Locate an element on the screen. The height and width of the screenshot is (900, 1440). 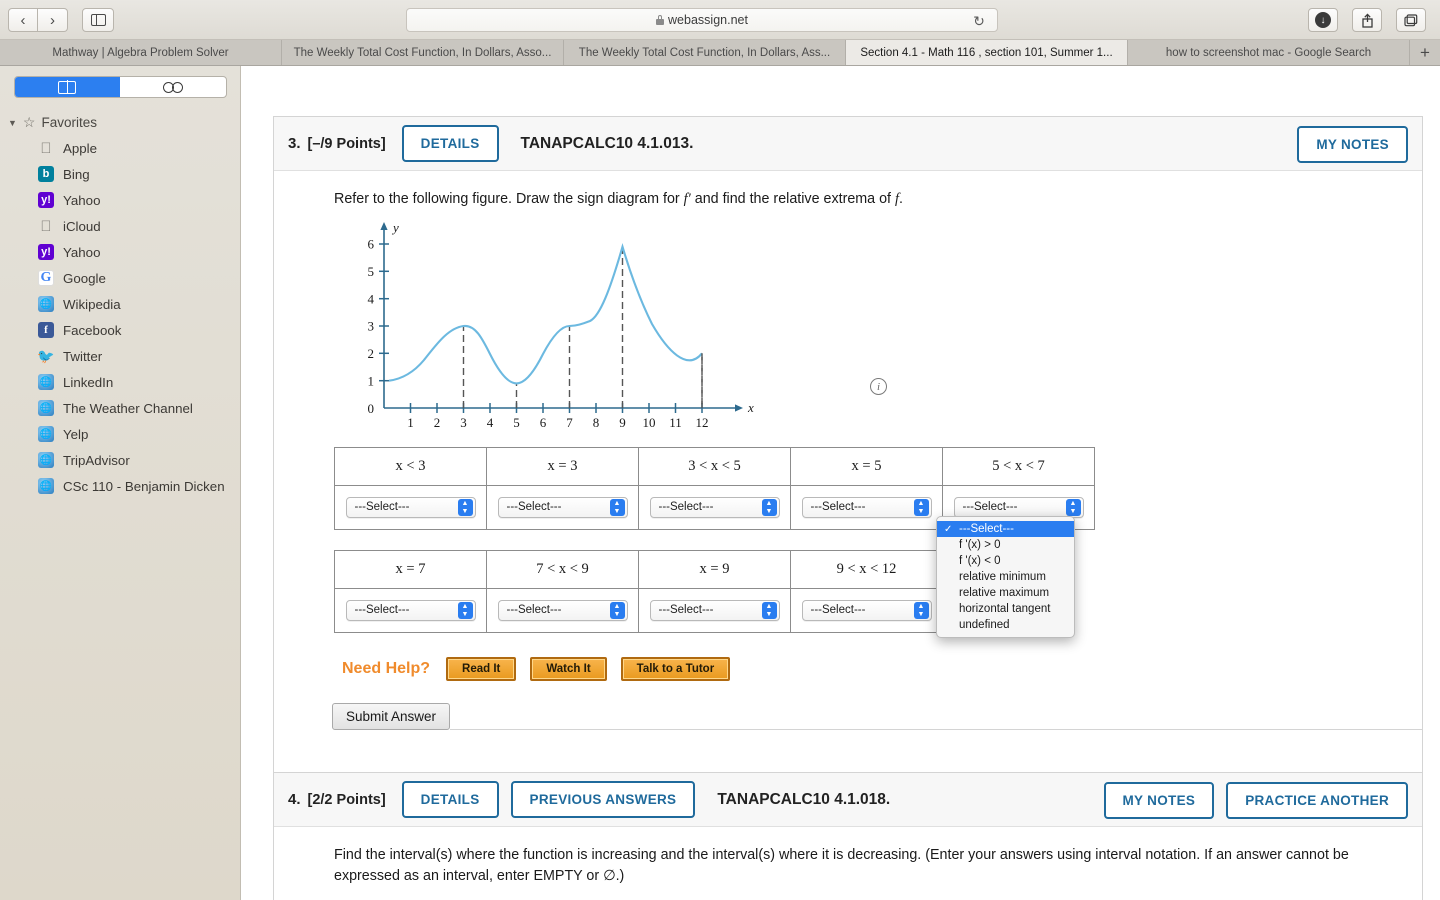
reading-list-tab is located at coordinates (173, 87).